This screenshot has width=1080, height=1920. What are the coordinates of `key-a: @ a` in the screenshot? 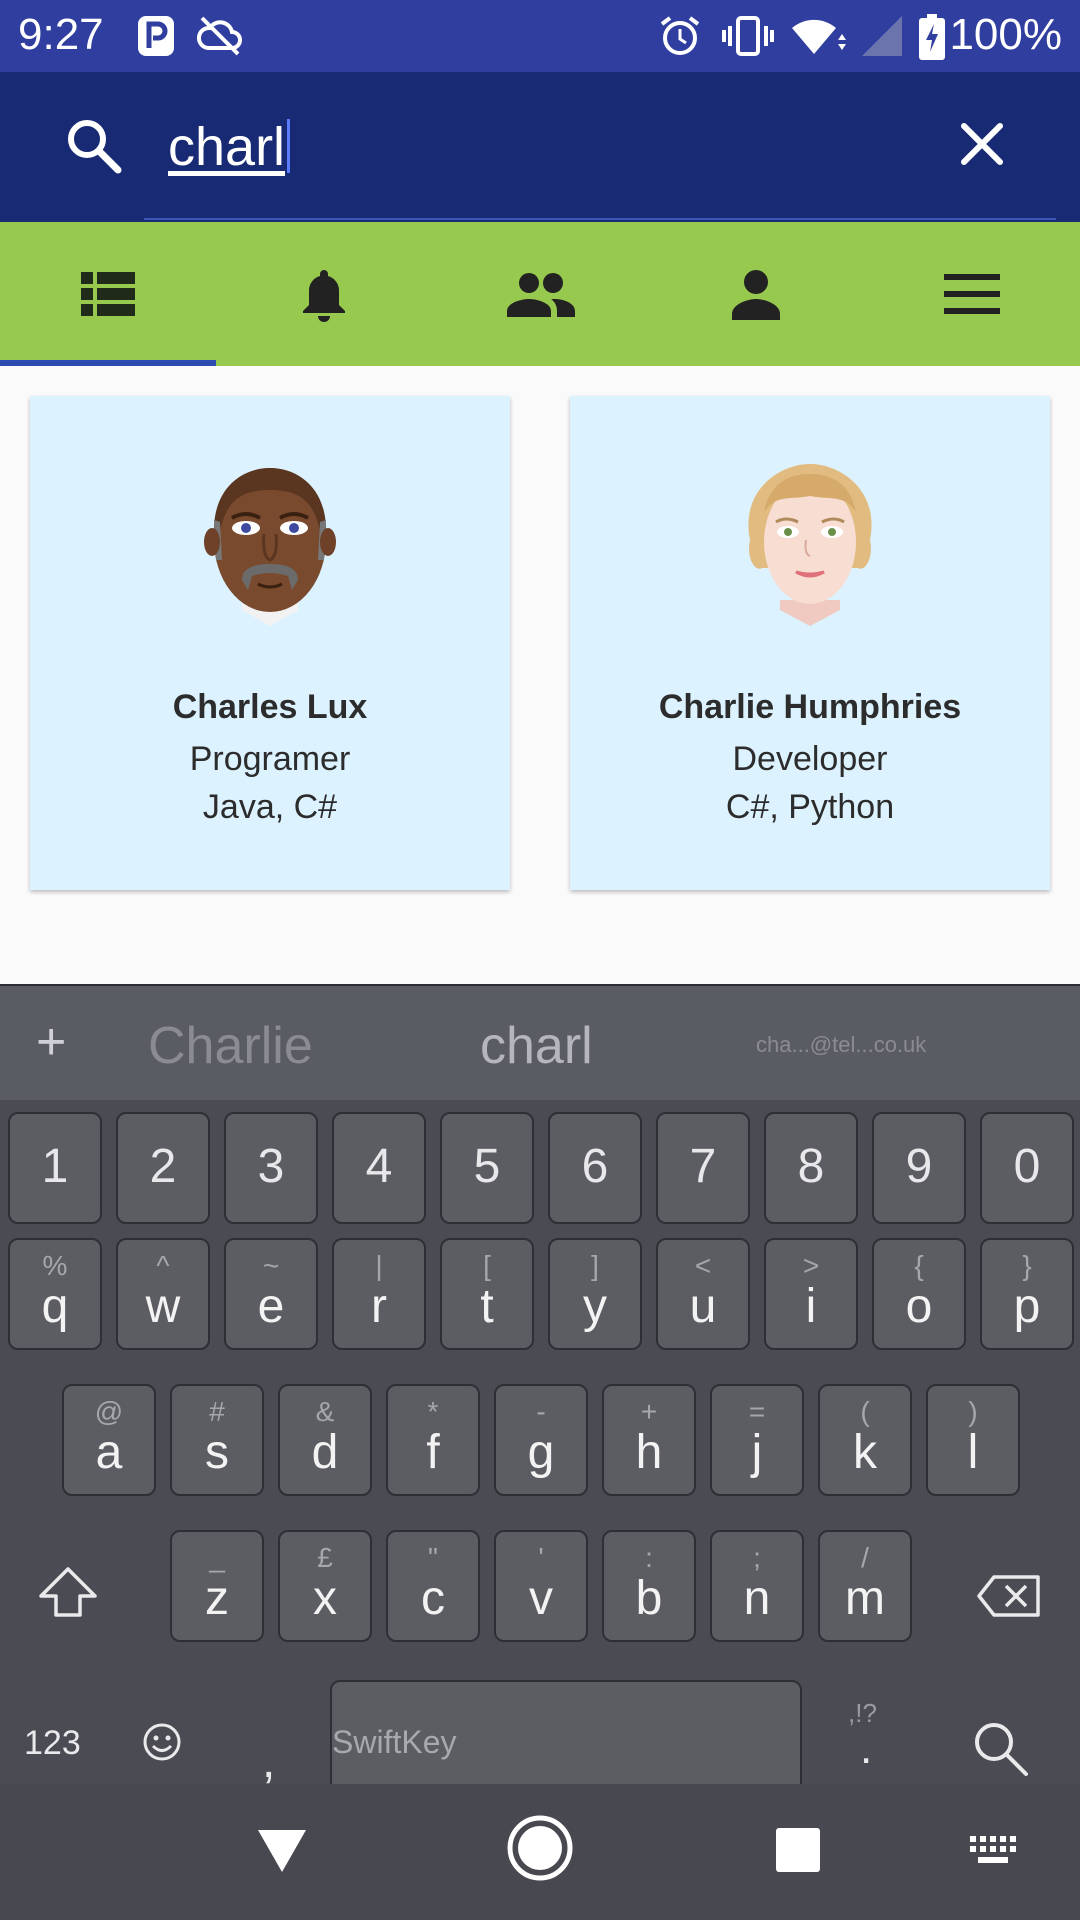 It's located at (109, 1440).